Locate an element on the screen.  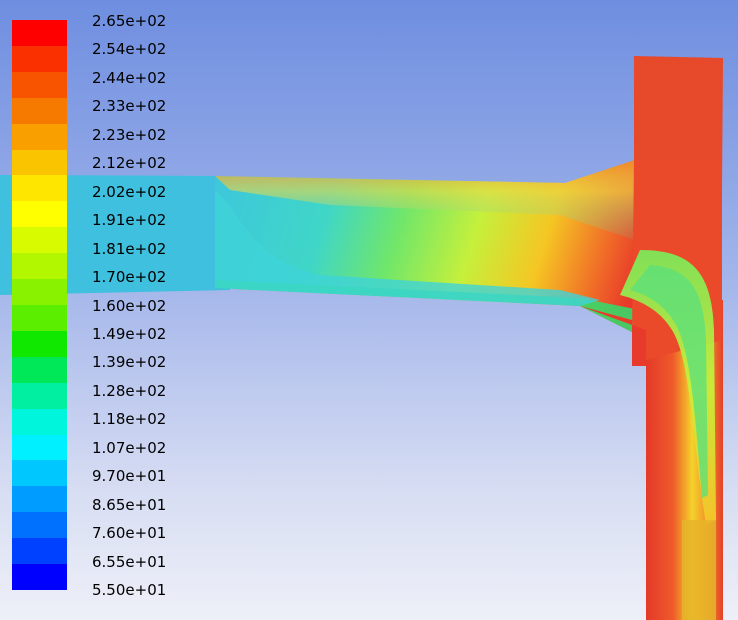
colorbar-tick-label: 1.91e+02 is located at coordinates (129, 220).